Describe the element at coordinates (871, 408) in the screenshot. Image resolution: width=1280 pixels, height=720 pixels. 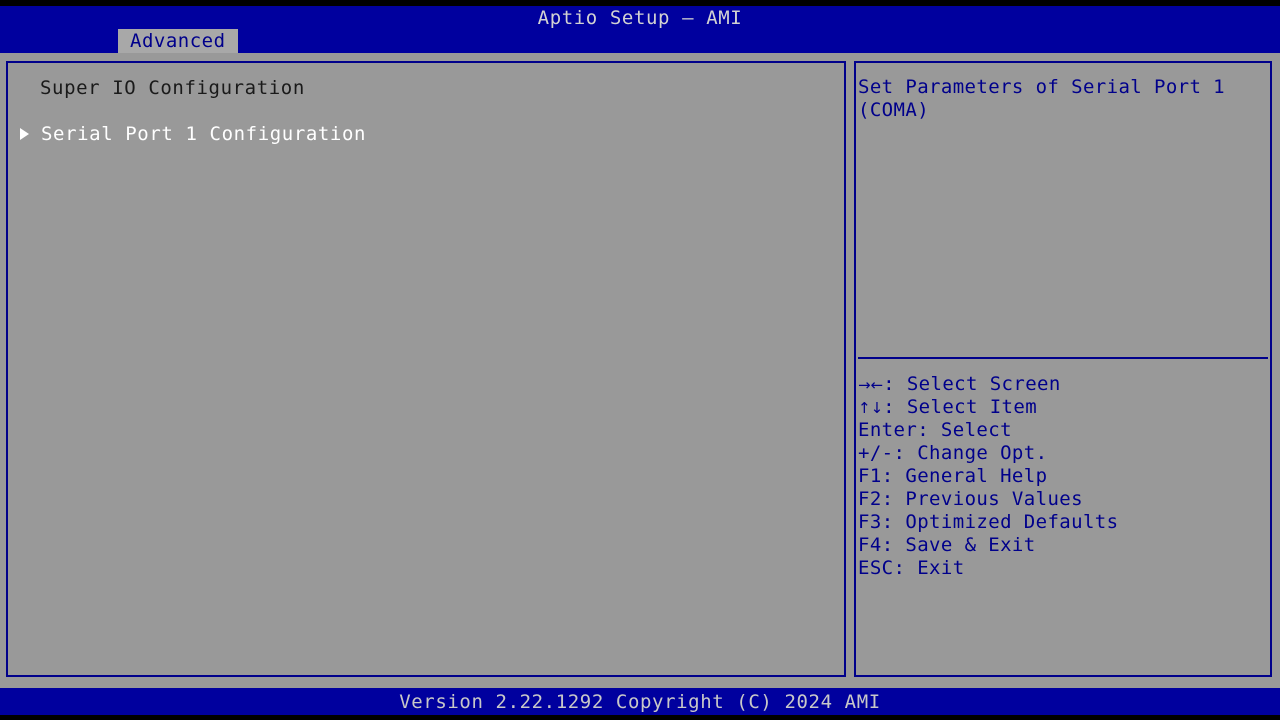
I see `arrow-up-down-icon: ↑↓` at that location.